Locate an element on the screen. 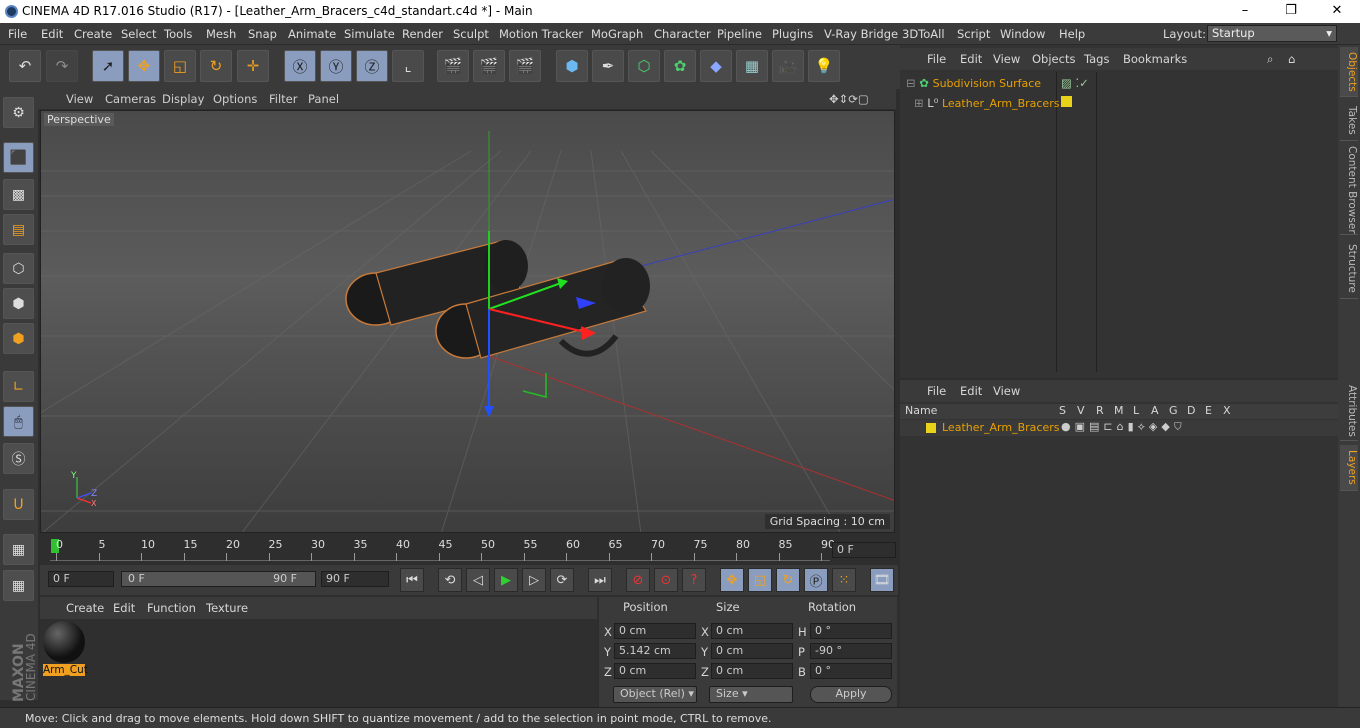  magnet-button: U is located at coordinates (18, 504).